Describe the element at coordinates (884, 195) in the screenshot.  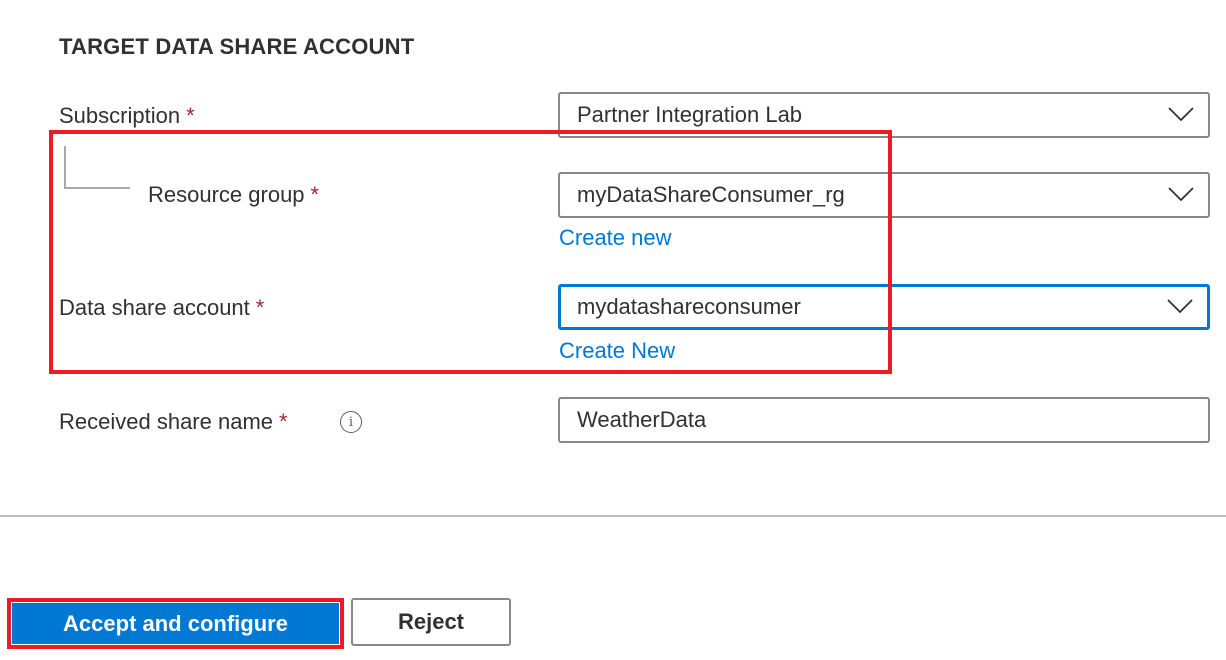
I see `resource-group-dropdown: myDataShareConsumer_rg` at that location.